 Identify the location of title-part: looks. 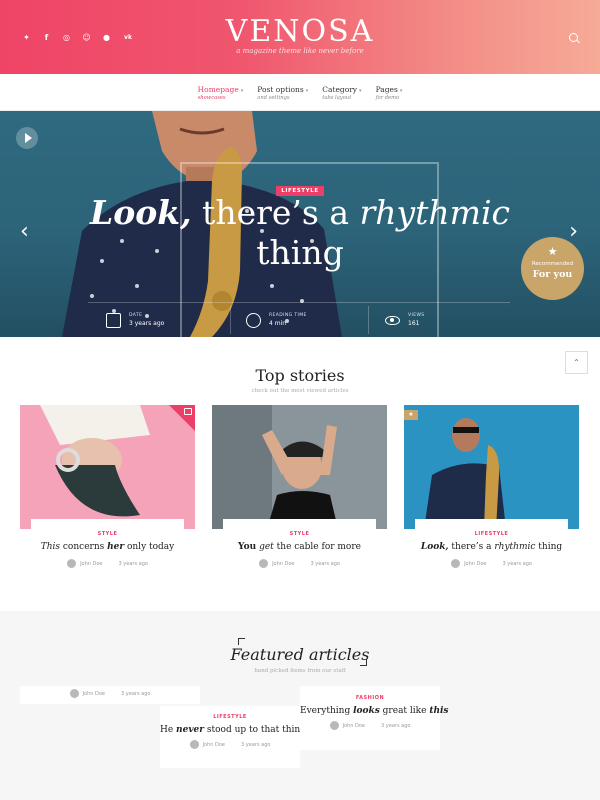
(366, 711).